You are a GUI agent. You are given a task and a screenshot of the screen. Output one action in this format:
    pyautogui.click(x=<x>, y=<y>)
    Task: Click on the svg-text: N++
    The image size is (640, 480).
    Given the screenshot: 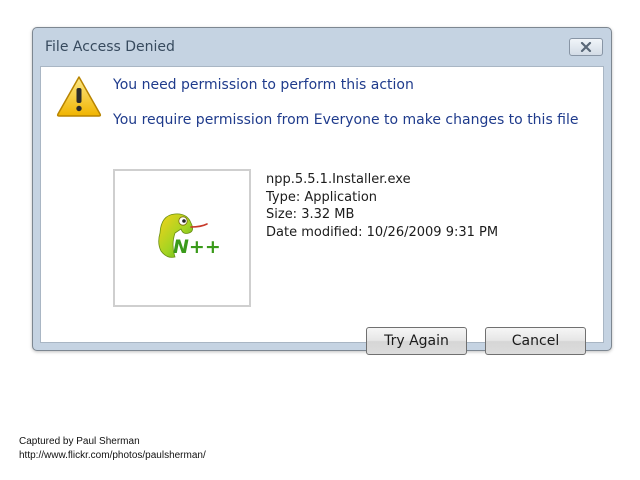 What is the action you would take?
    pyautogui.click(x=197, y=247)
    